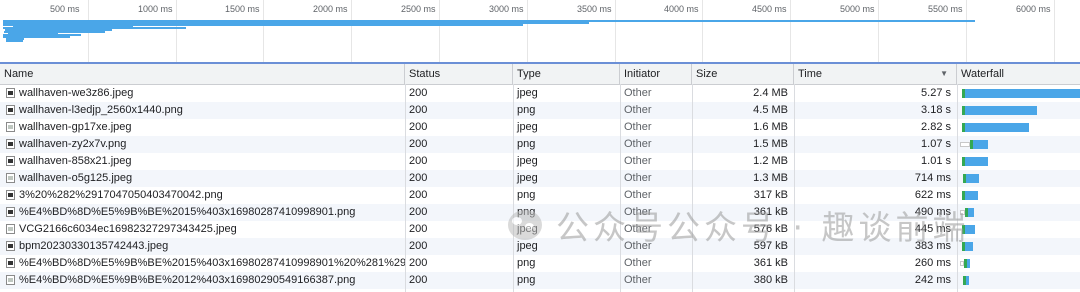 Image resolution: width=1080 pixels, height=292 pixels. Describe the element at coordinates (594, 9) in the screenshot. I see `ruler-tick-label: 3500 ms` at that location.